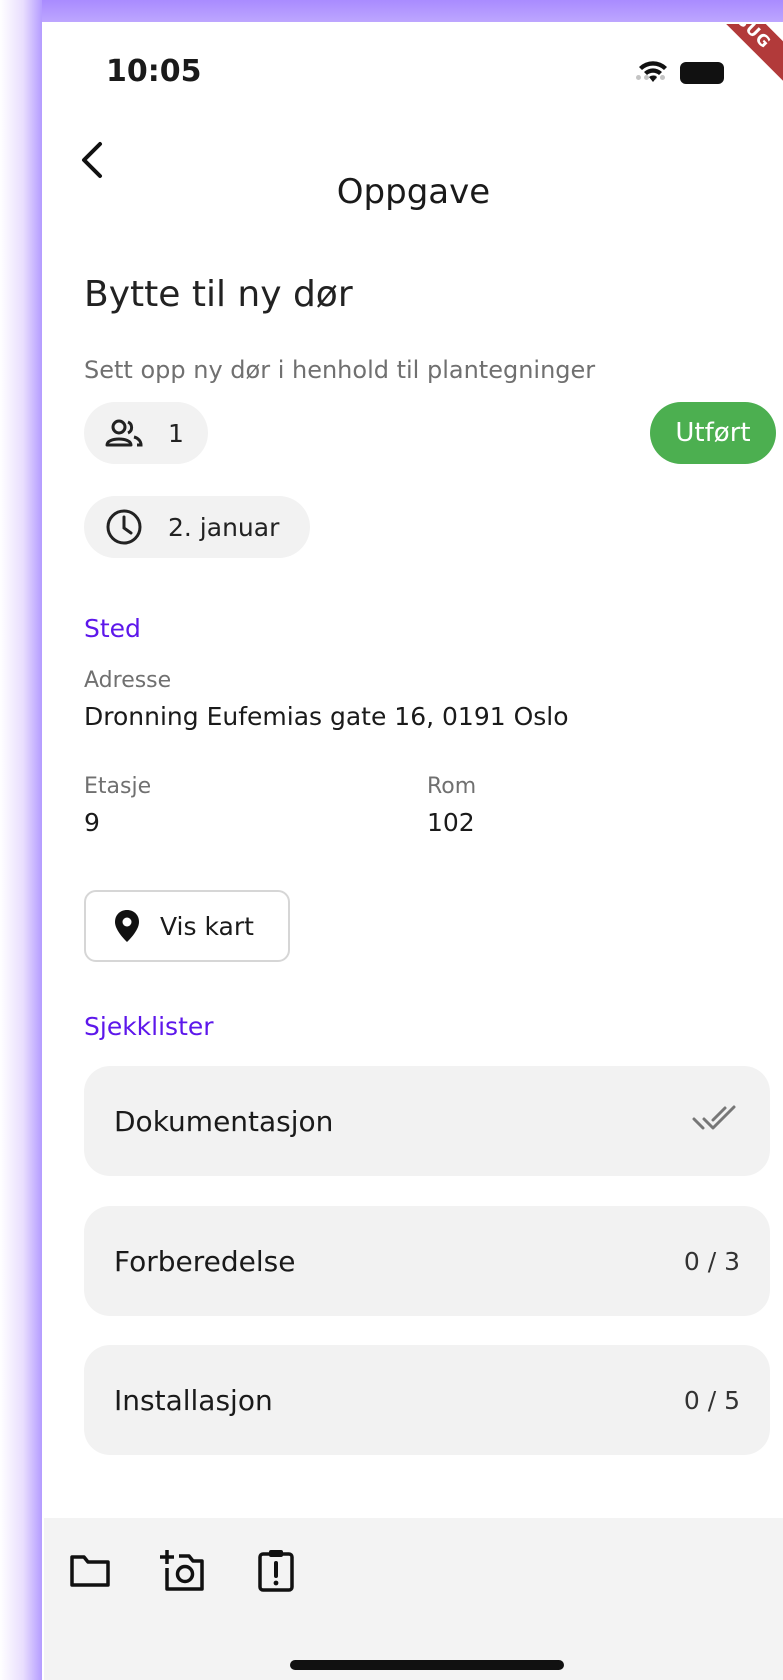  I want to click on page-title: Oppgave, so click(413, 192).